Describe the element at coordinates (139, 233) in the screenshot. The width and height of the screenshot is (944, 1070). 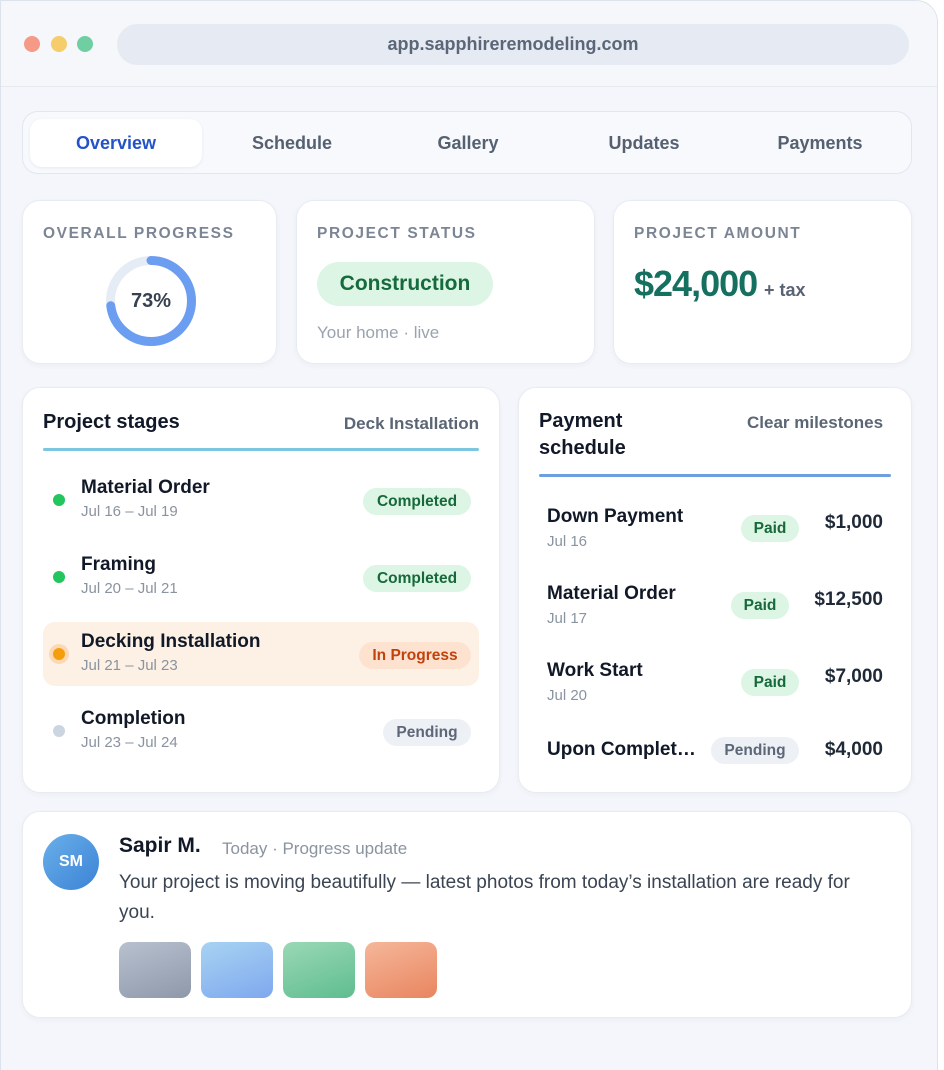
I see `progress-label: OVERALL PROGRESS` at that location.